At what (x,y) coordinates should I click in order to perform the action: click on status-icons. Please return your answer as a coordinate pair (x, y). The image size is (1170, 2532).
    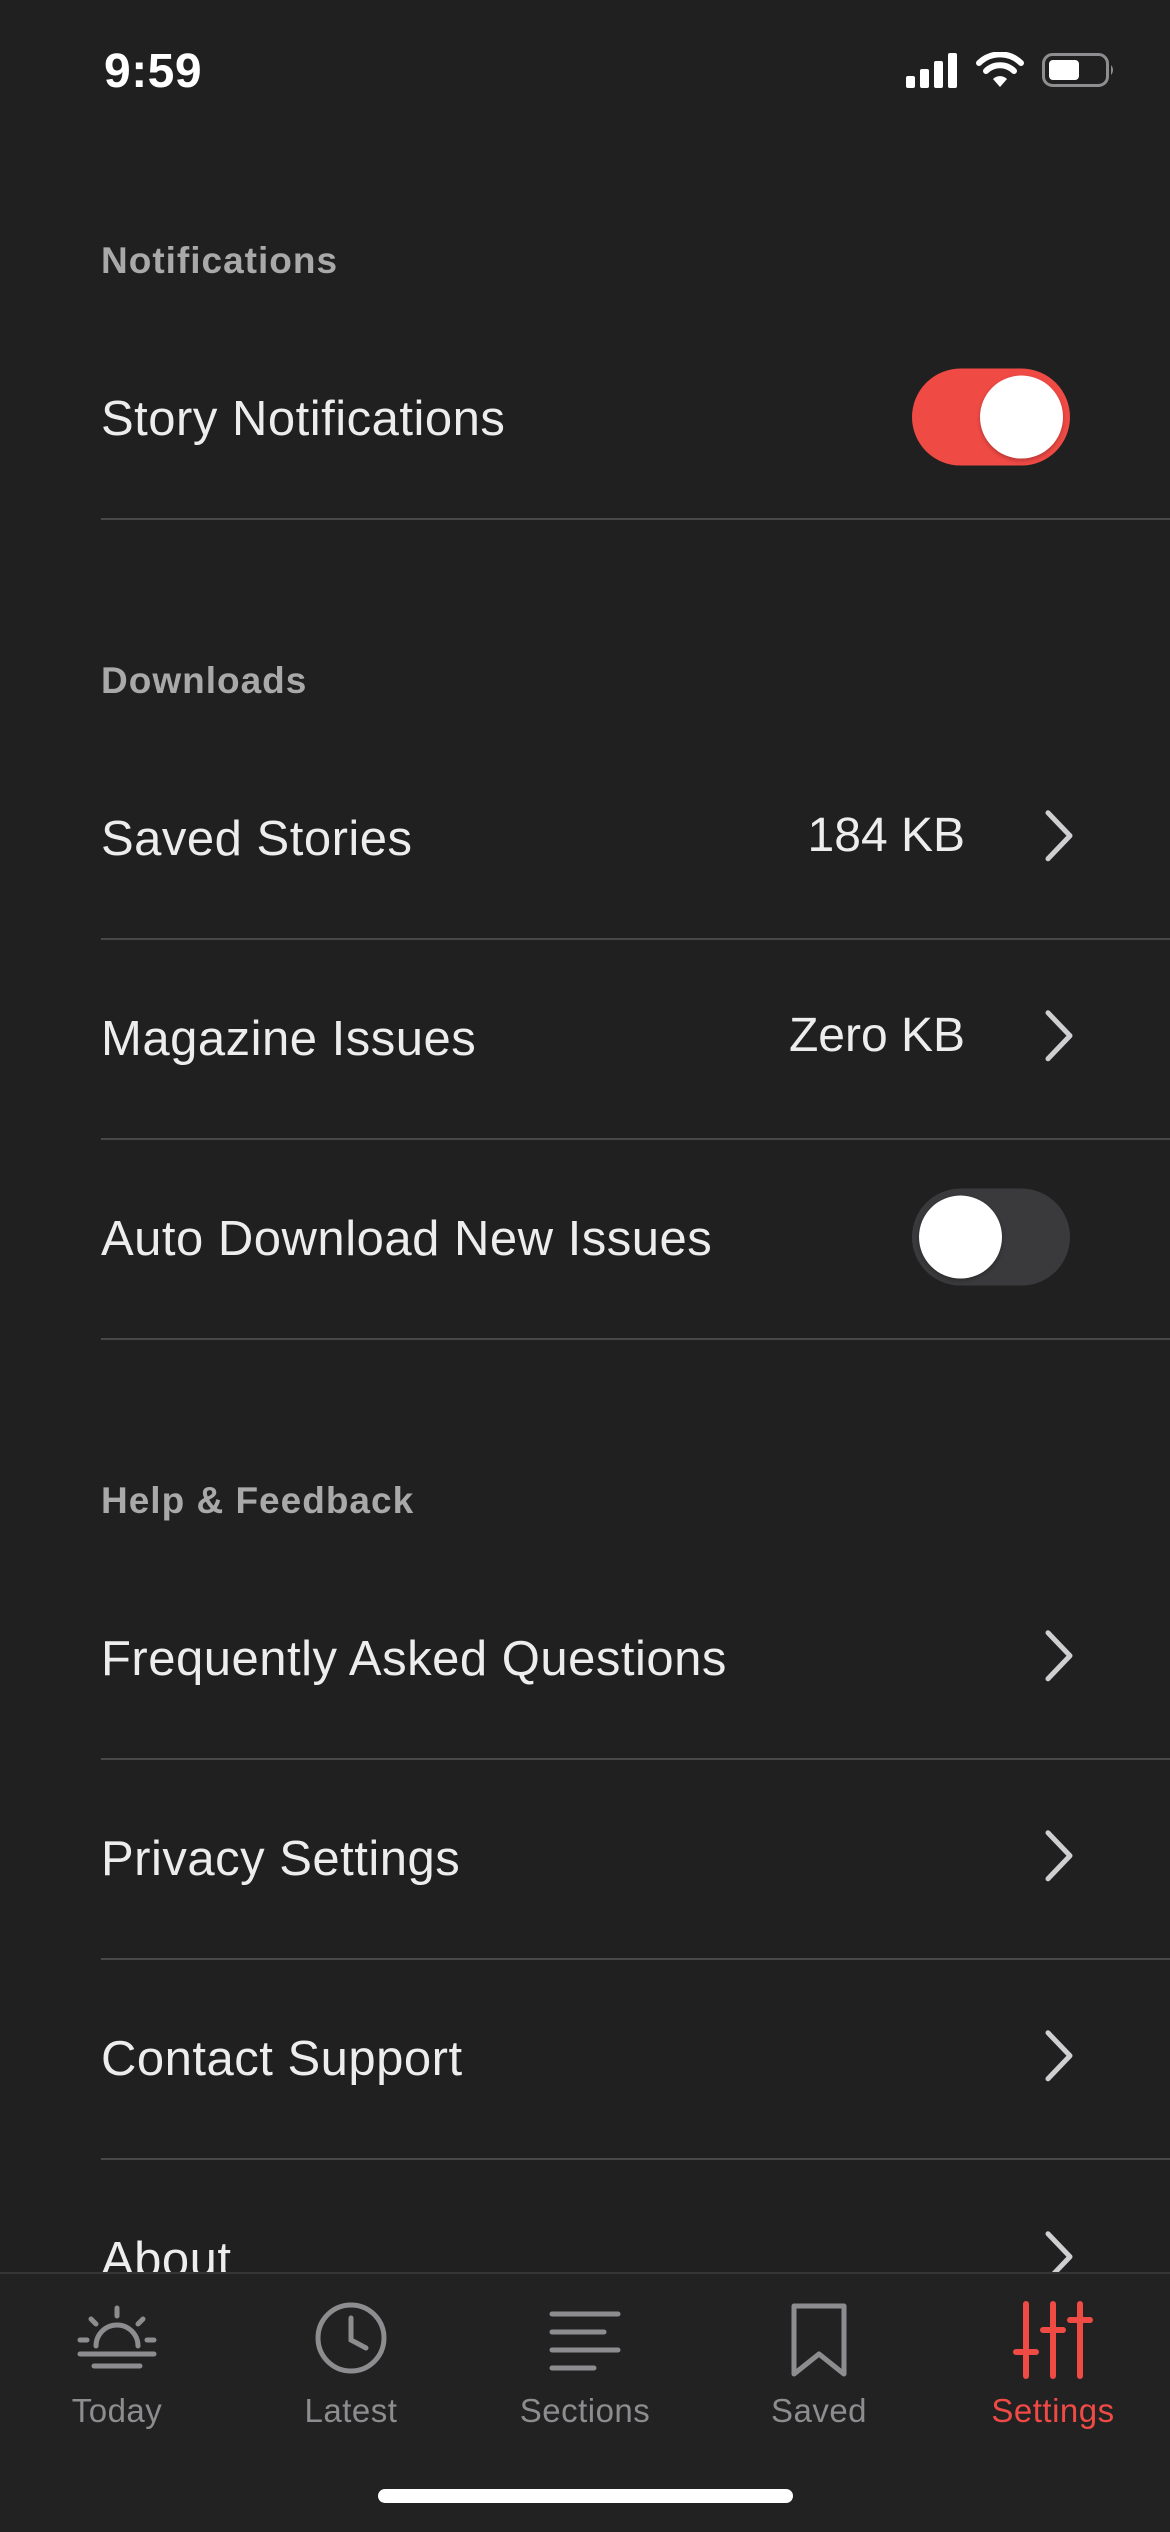
    Looking at the image, I should click on (1011, 70).